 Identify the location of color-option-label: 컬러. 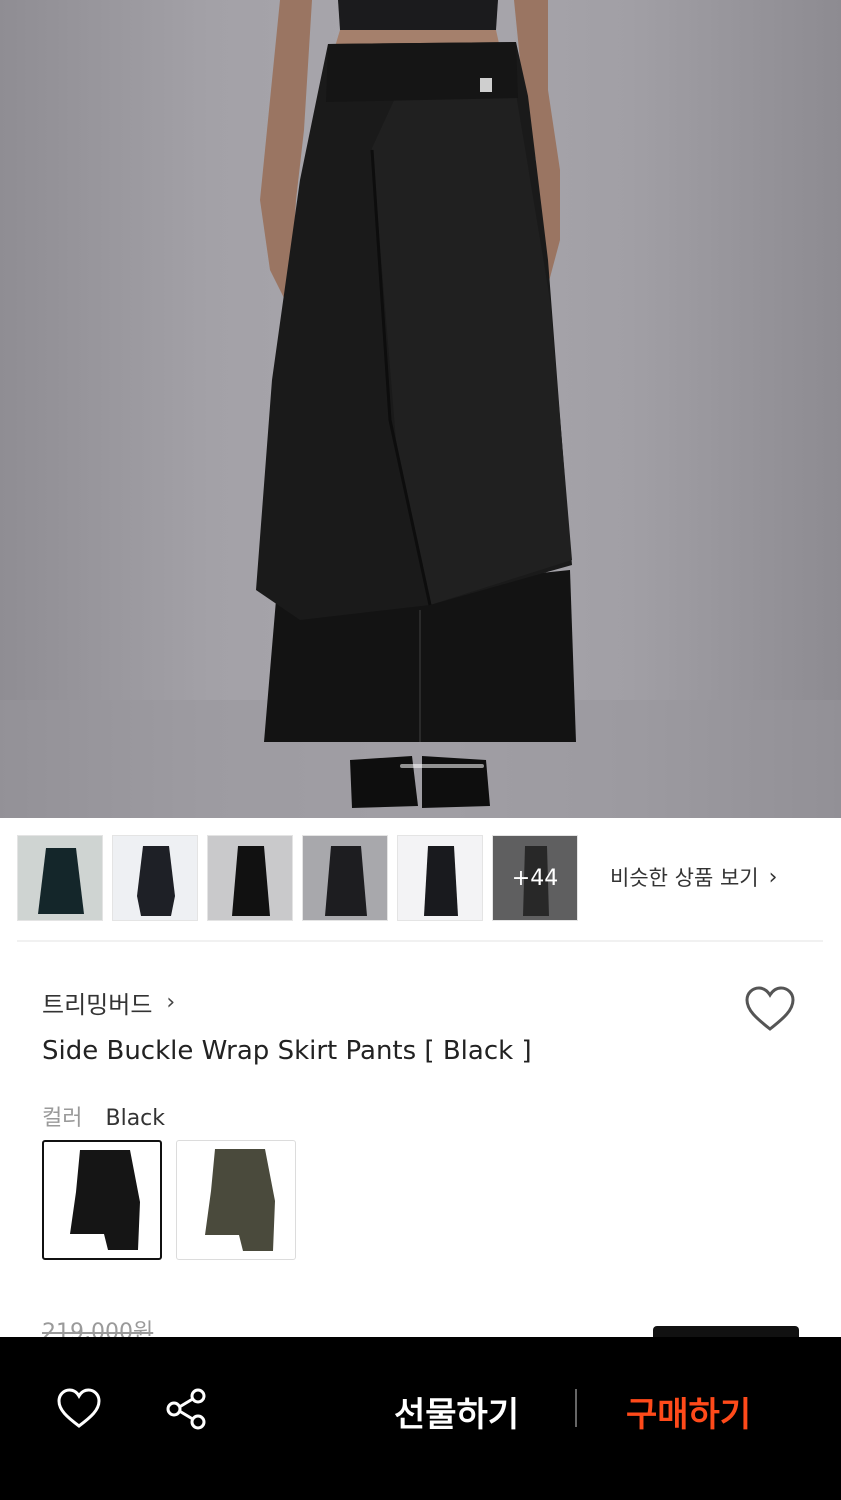
(62, 1118).